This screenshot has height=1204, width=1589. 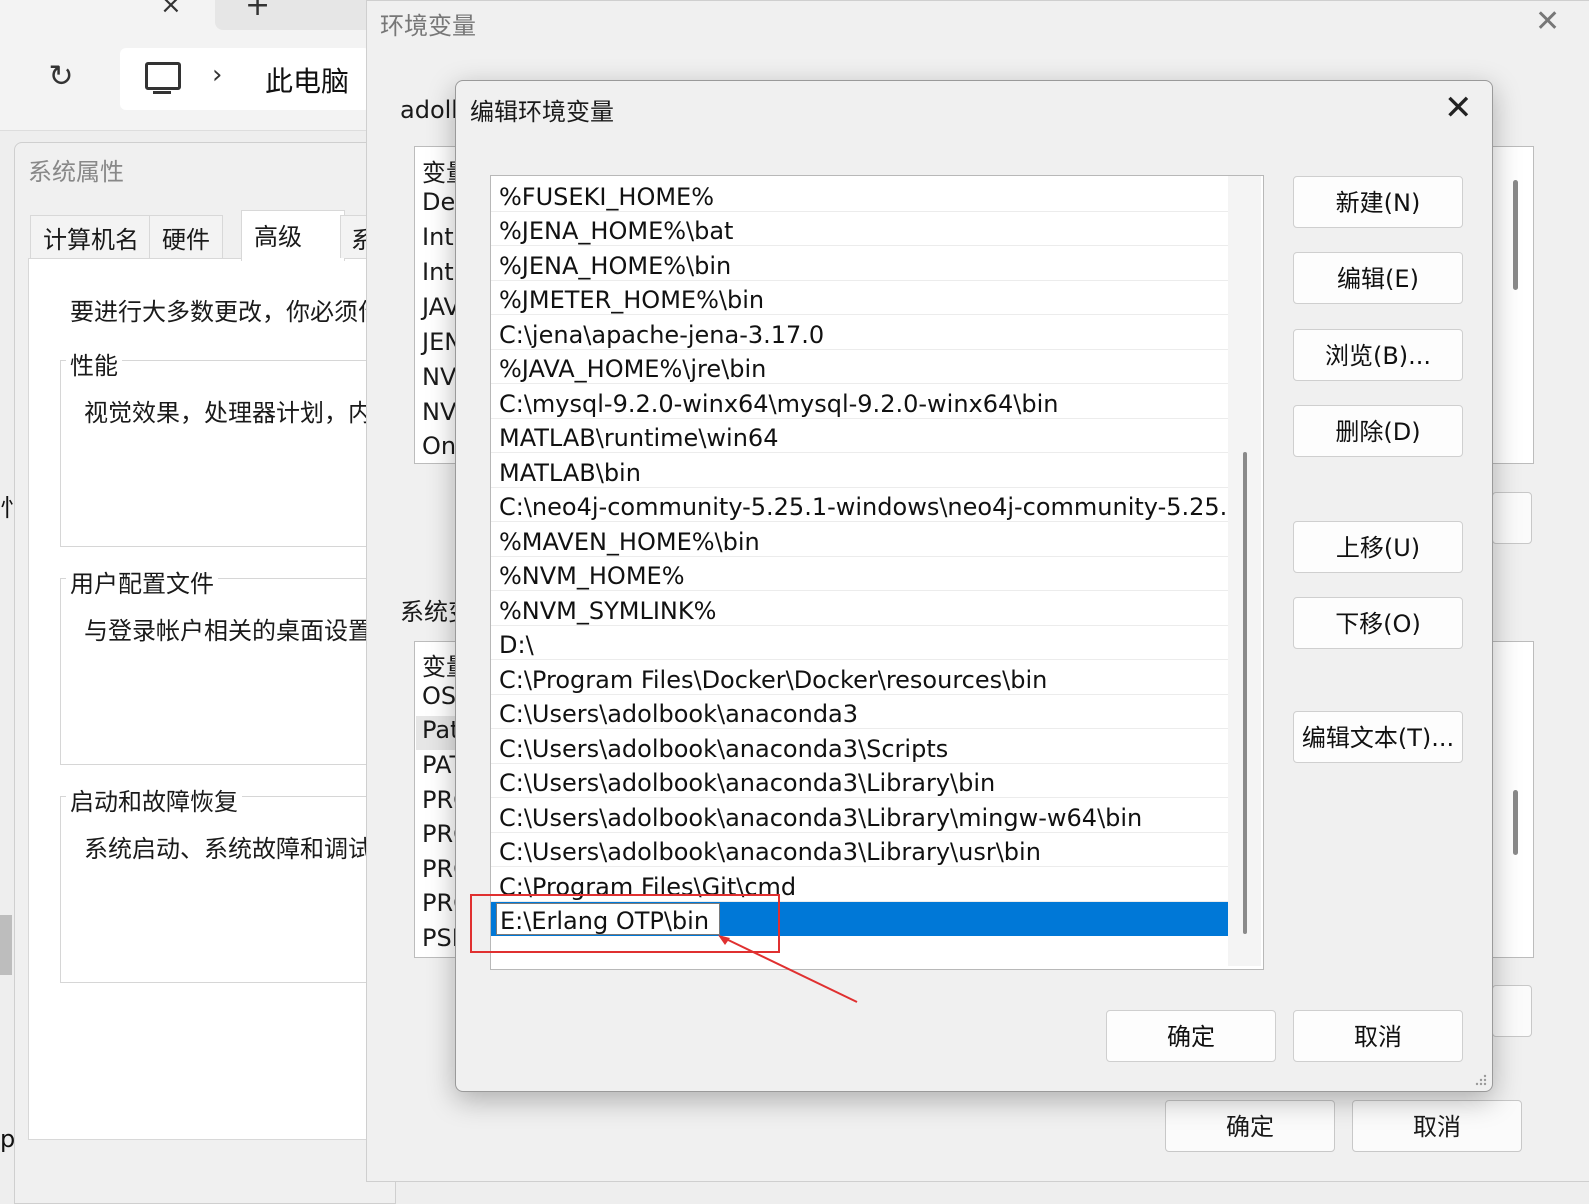 What do you see at coordinates (1378, 202) in the screenshot?
I see `new-button: 新建(N)` at bounding box center [1378, 202].